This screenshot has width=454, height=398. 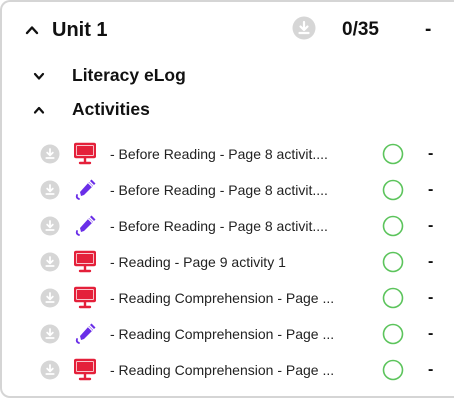 I want to click on activity-row: - Reading - Page 9 activity 1 -, so click(x=228, y=262).